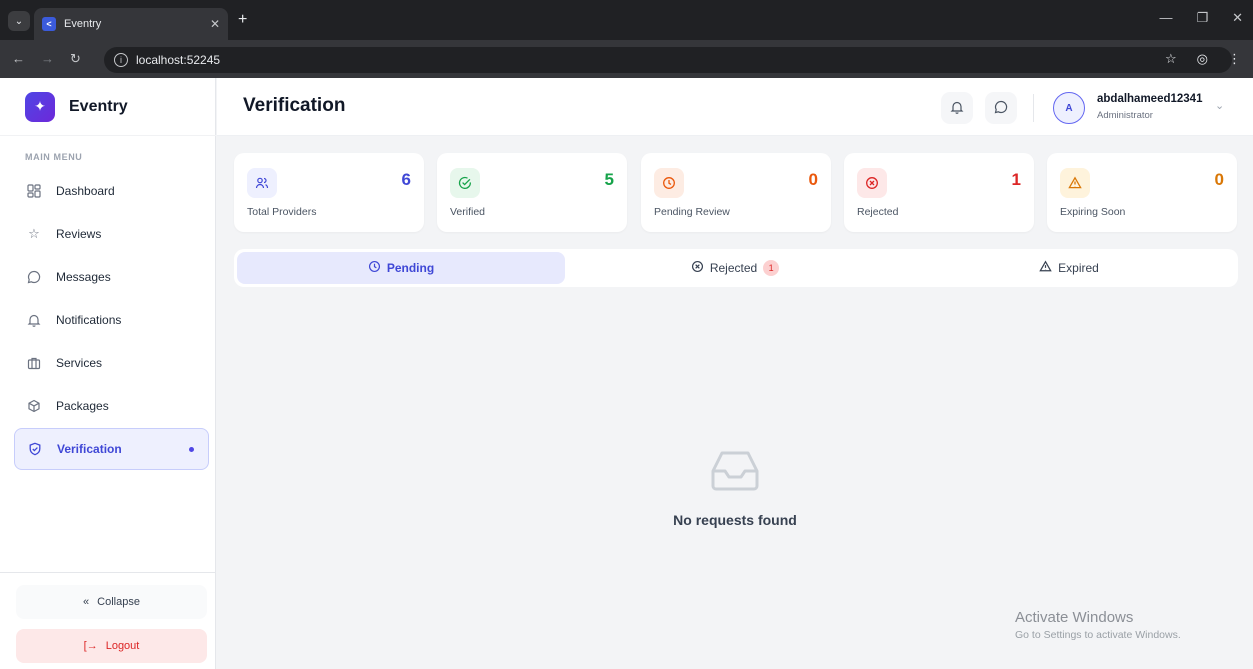 This screenshot has width=1253, height=669. I want to click on stat-card-expiring-soon: 0 Expiring Soon, so click(1142, 192).